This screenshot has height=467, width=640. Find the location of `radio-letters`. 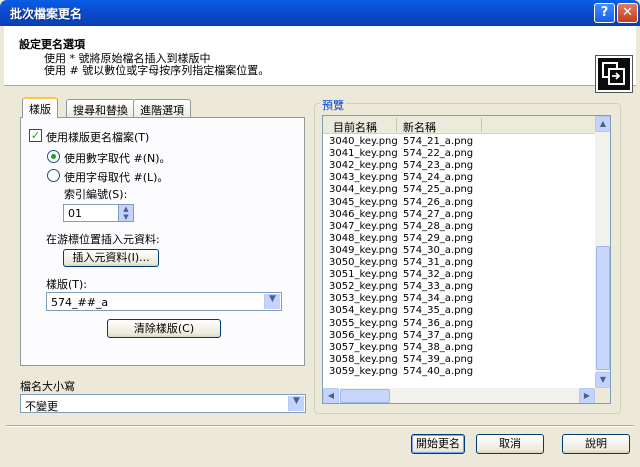

radio-letters is located at coordinates (53, 175).